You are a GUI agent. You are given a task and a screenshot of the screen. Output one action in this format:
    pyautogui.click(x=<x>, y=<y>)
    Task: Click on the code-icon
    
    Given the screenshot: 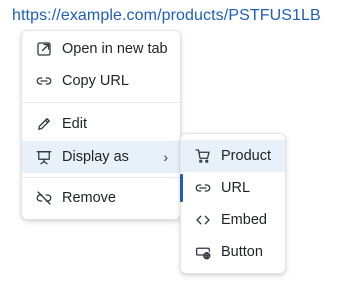 What is the action you would take?
    pyautogui.click(x=203, y=220)
    